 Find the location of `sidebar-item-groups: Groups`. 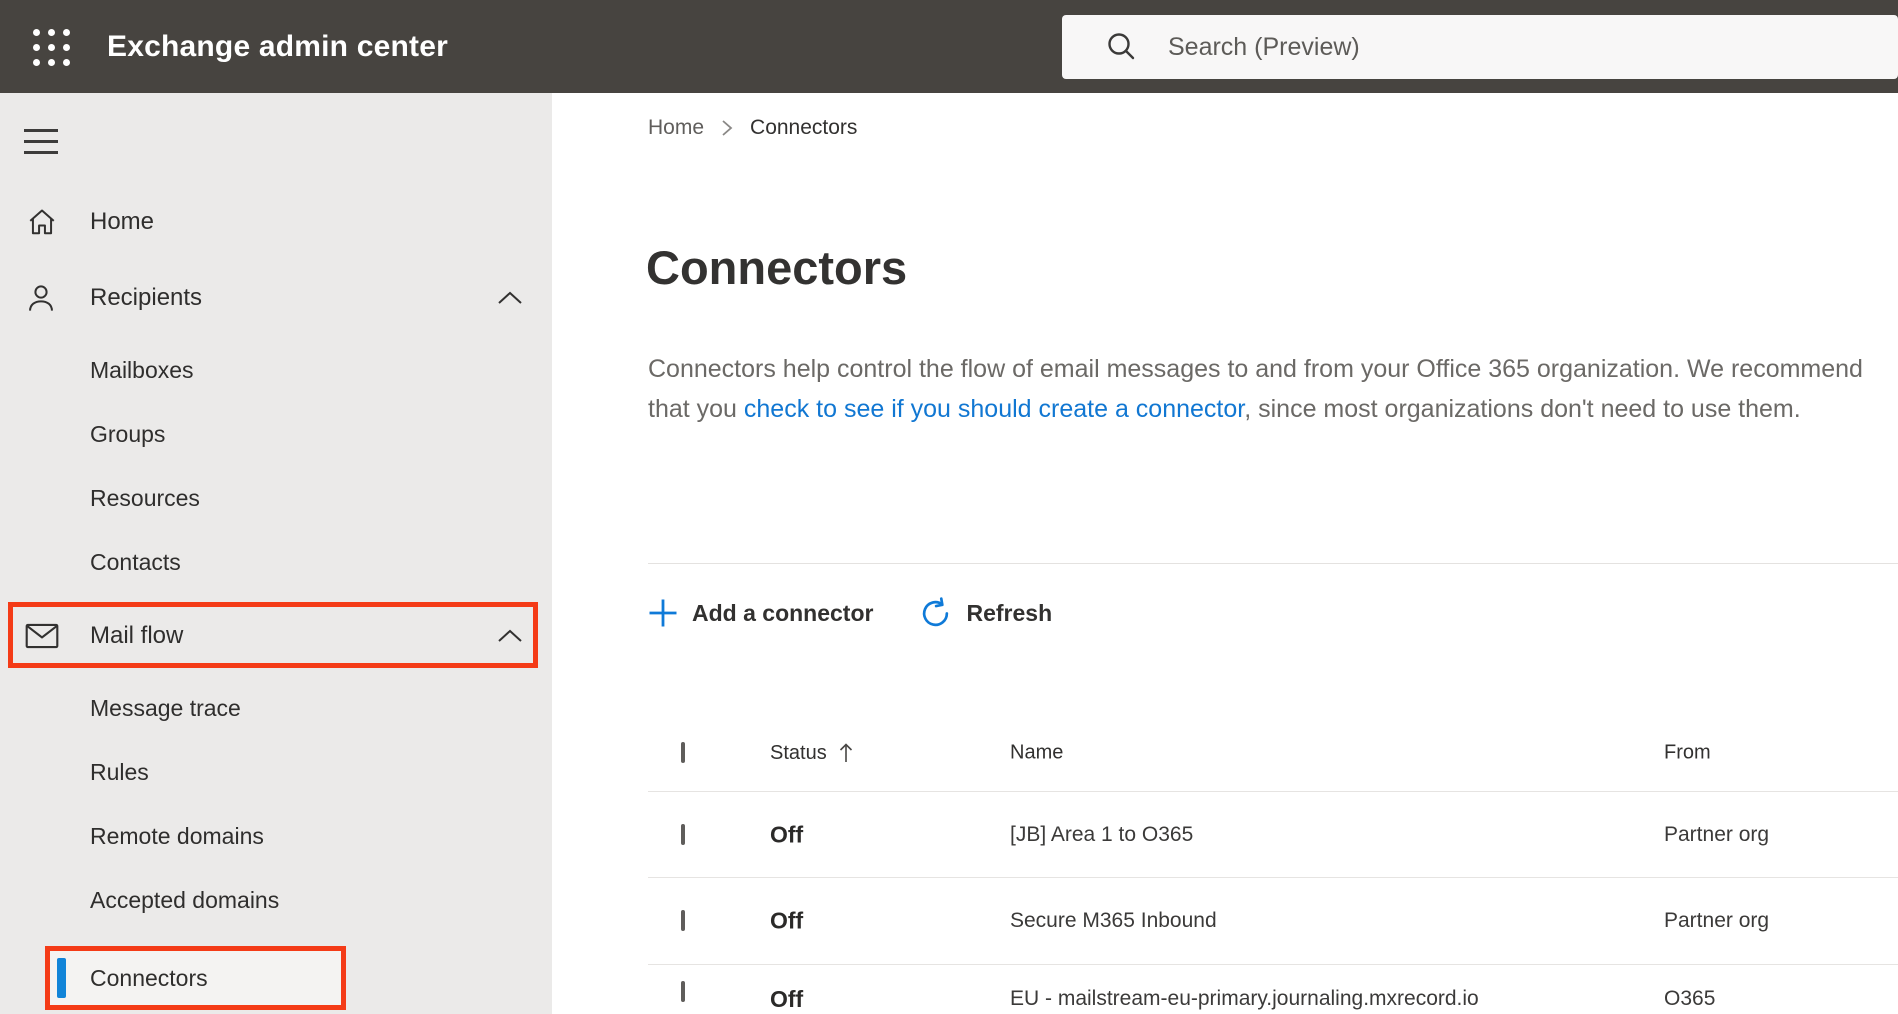

sidebar-item-groups: Groups is located at coordinates (276, 434).